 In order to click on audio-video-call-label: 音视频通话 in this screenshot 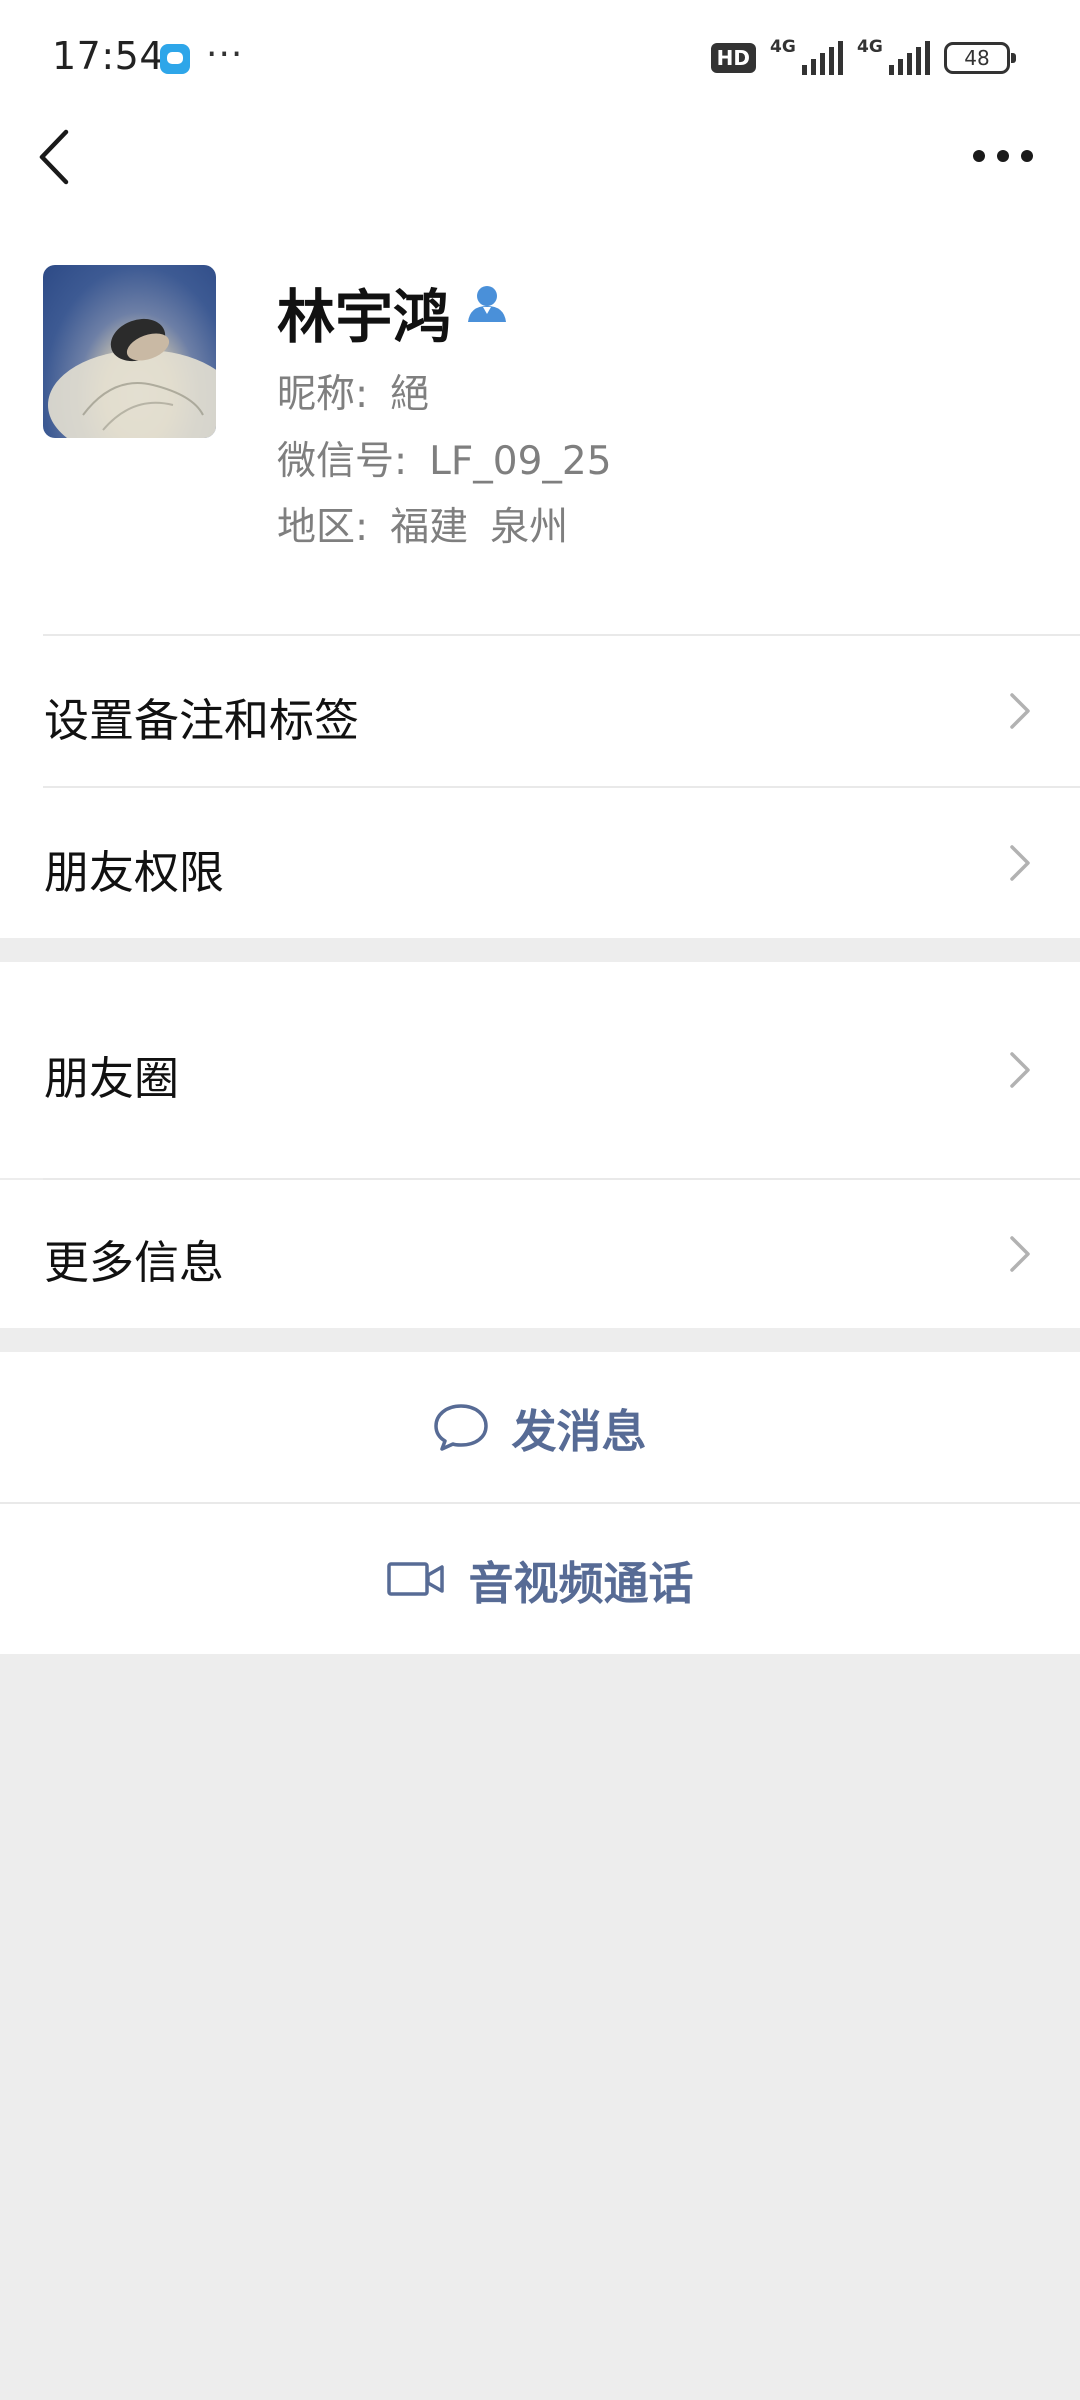, I will do `click(581, 1583)`.